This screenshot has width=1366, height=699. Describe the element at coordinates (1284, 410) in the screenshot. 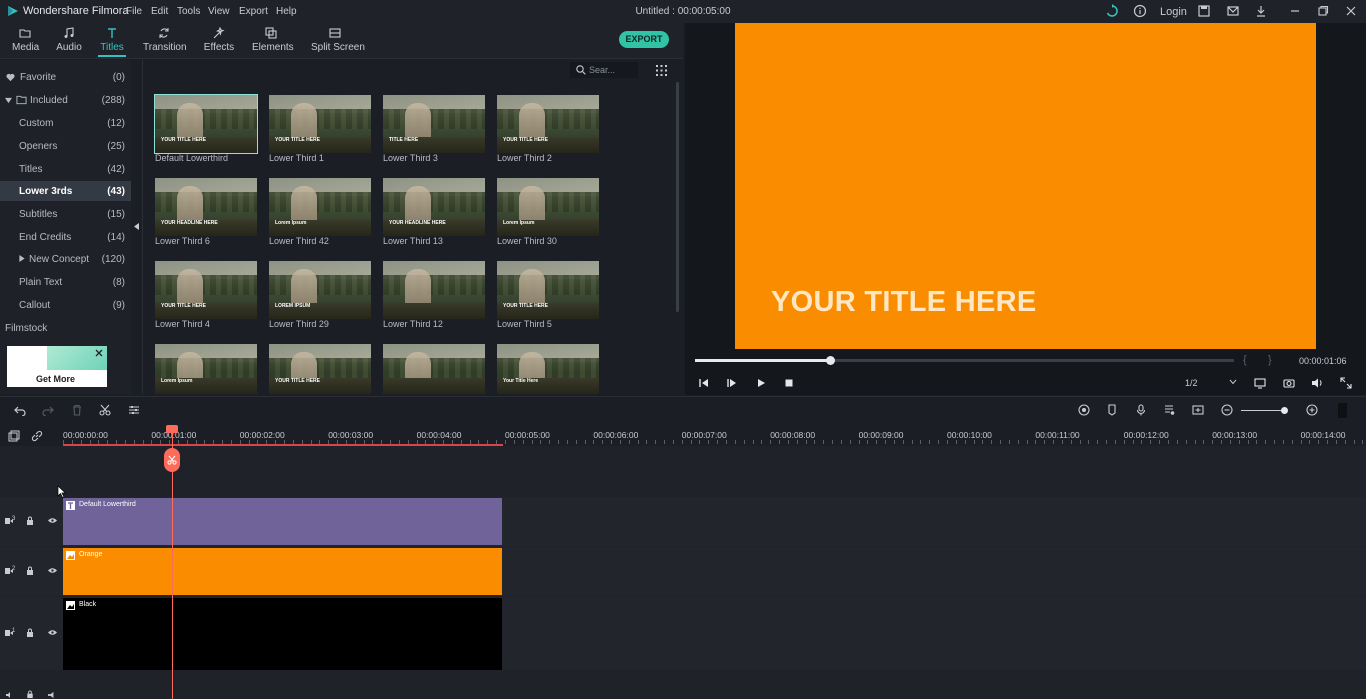

I see `zoom-slider-handle` at that location.